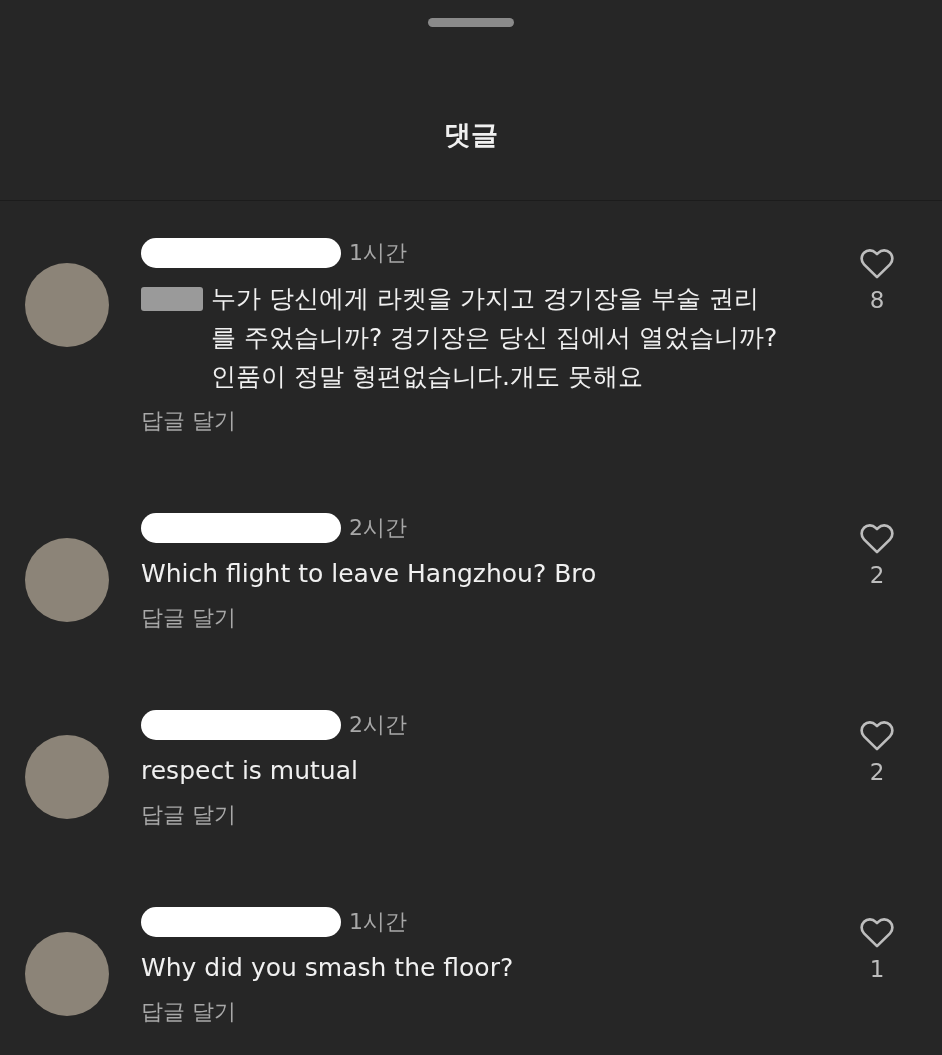 The width and height of the screenshot is (942, 1055). Describe the element at coordinates (471, 135) in the screenshot. I see `sheet-title: 댓글` at that location.